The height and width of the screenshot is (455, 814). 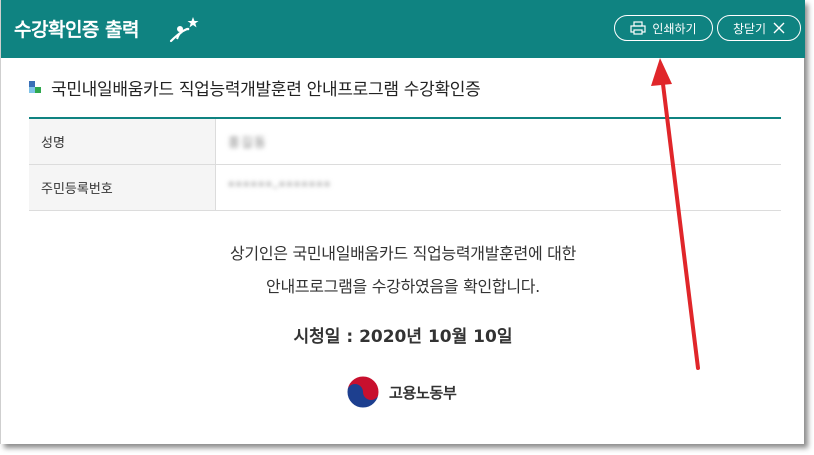 I want to click on printer-icon, so click(x=638, y=28).